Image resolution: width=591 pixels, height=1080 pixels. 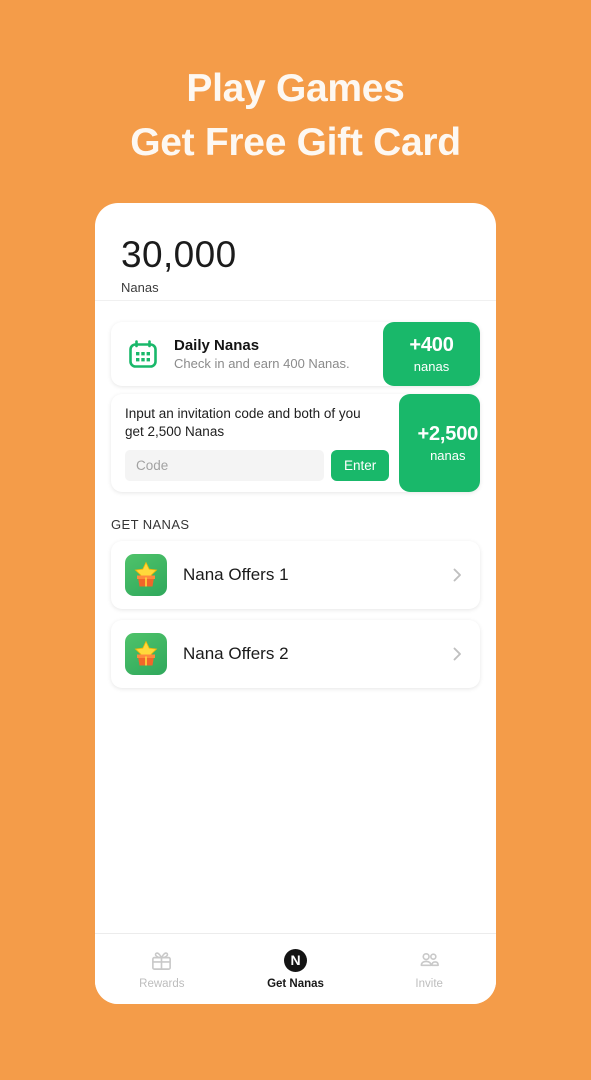 What do you see at coordinates (140, 287) in the screenshot?
I see `balance-label: Nanas` at bounding box center [140, 287].